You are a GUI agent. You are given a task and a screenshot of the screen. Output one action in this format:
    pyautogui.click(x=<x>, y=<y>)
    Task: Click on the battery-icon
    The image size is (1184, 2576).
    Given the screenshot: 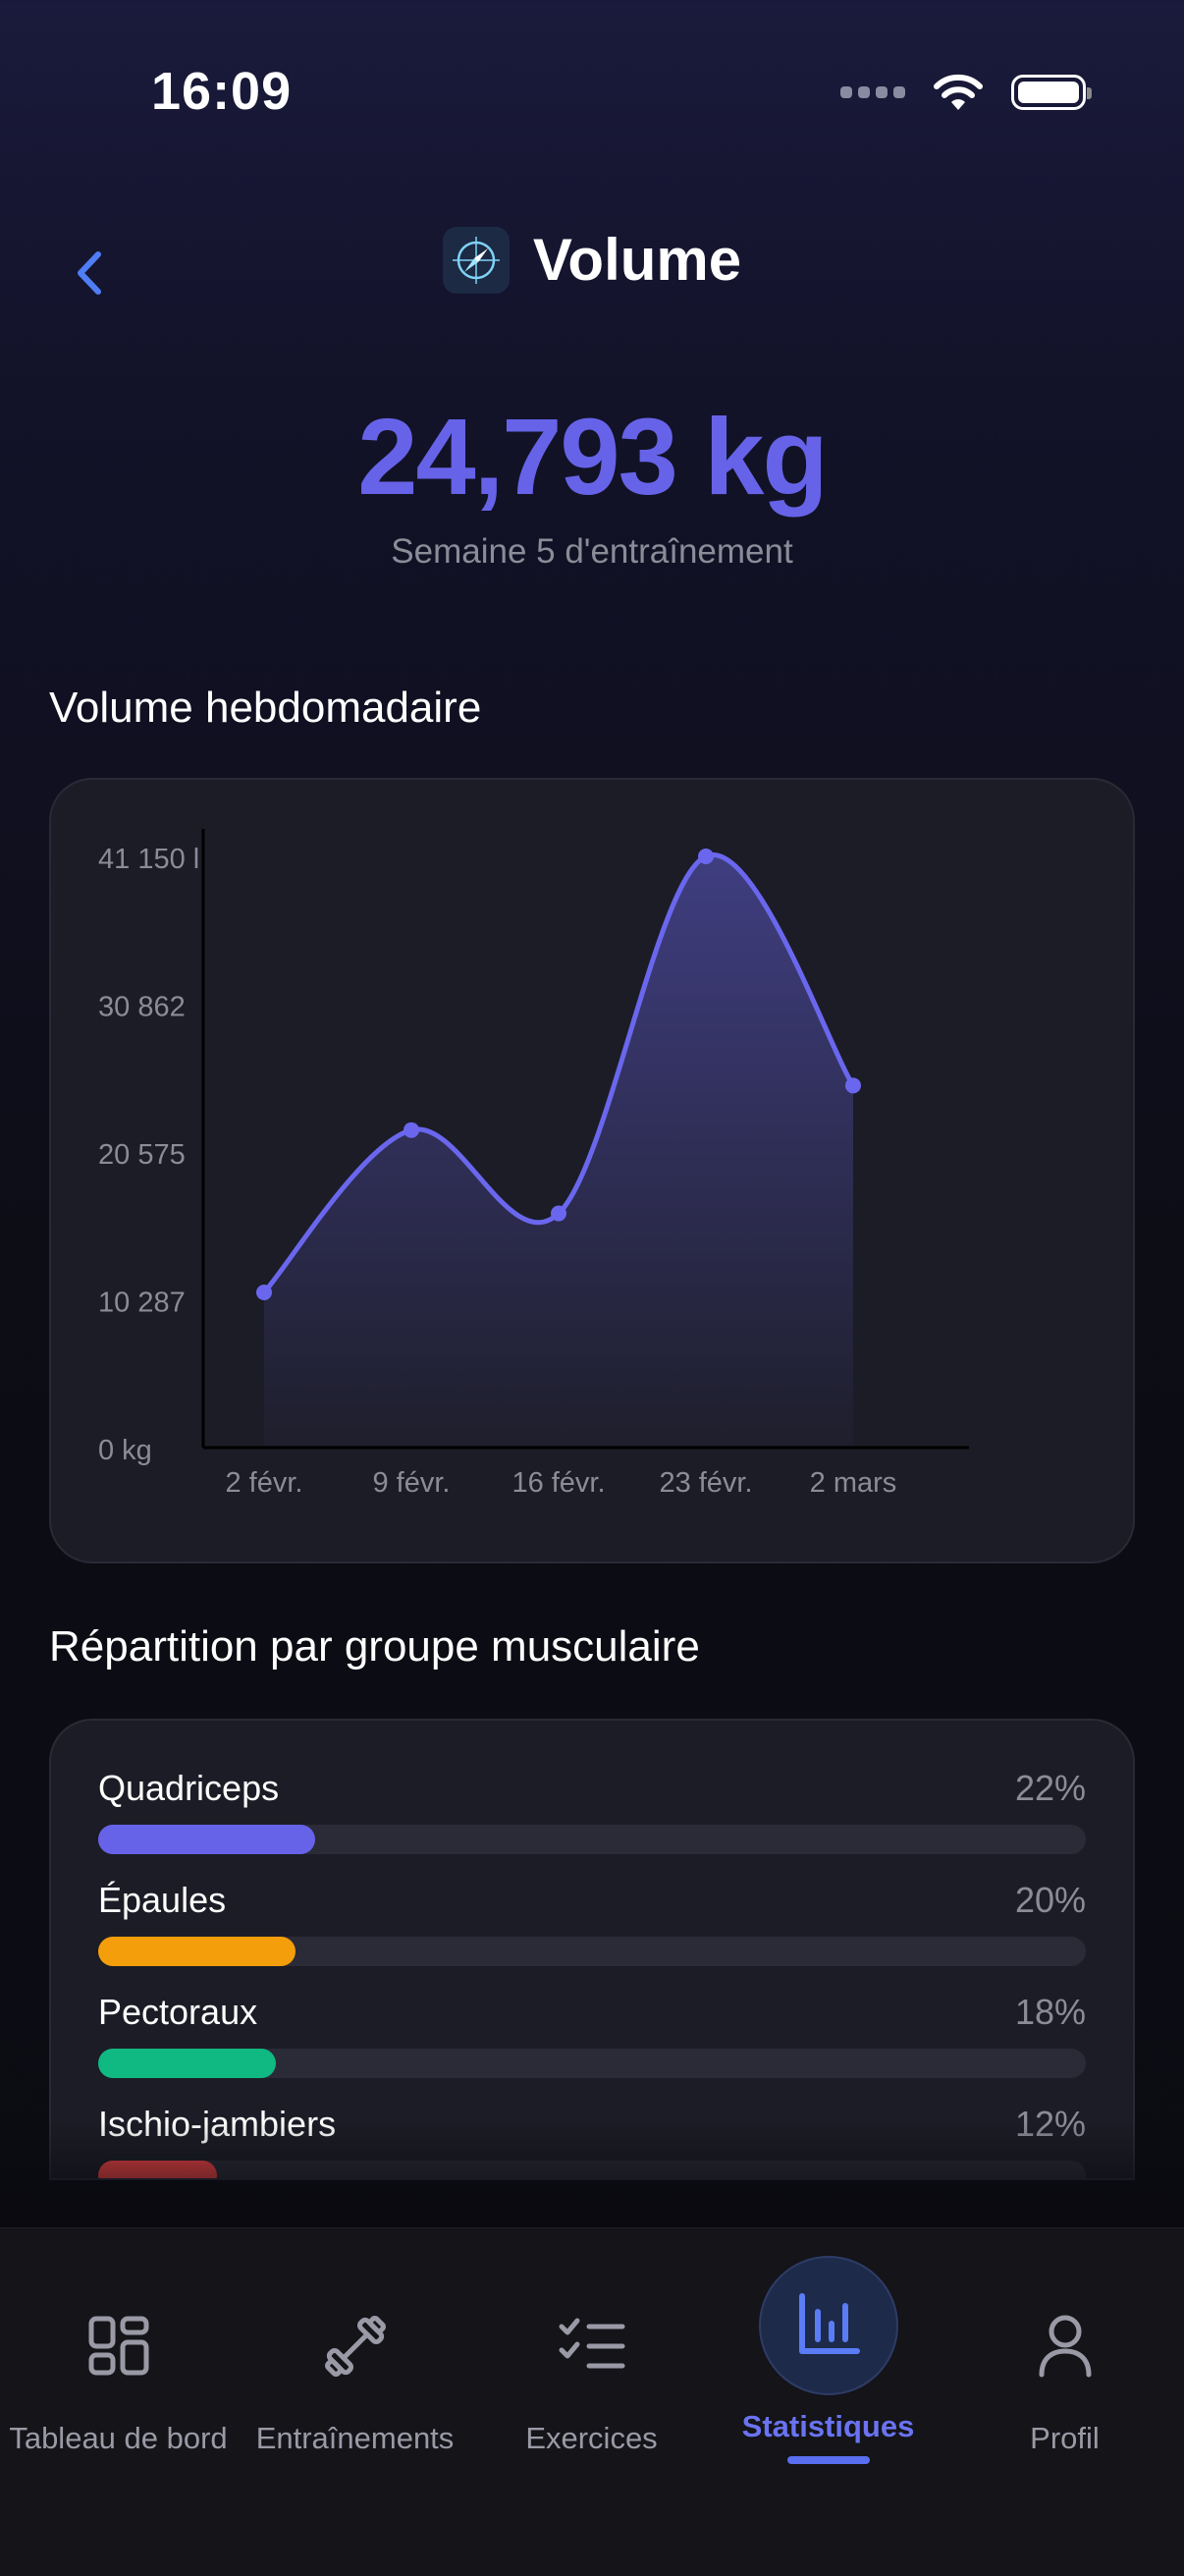 What is the action you would take?
    pyautogui.click(x=1051, y=92)
    